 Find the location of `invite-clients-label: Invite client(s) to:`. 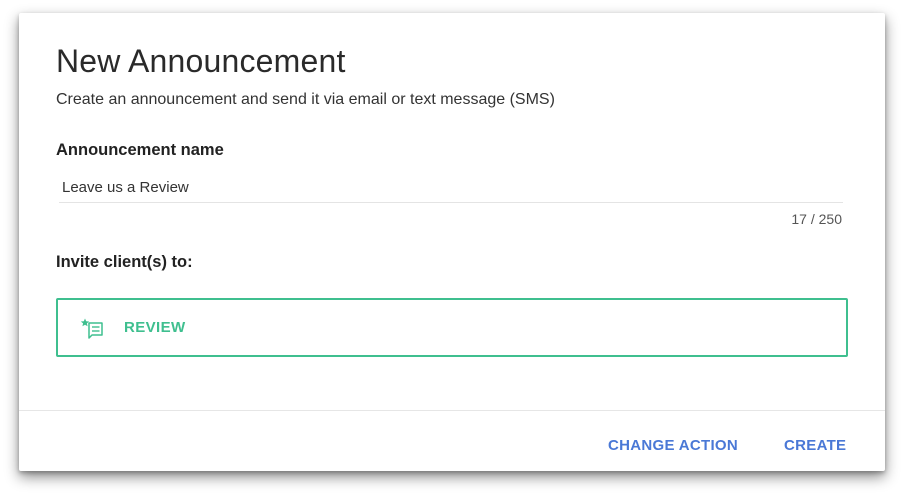

invite-clients-label: Invite client(s) to: is located at coordinates (124, 262).